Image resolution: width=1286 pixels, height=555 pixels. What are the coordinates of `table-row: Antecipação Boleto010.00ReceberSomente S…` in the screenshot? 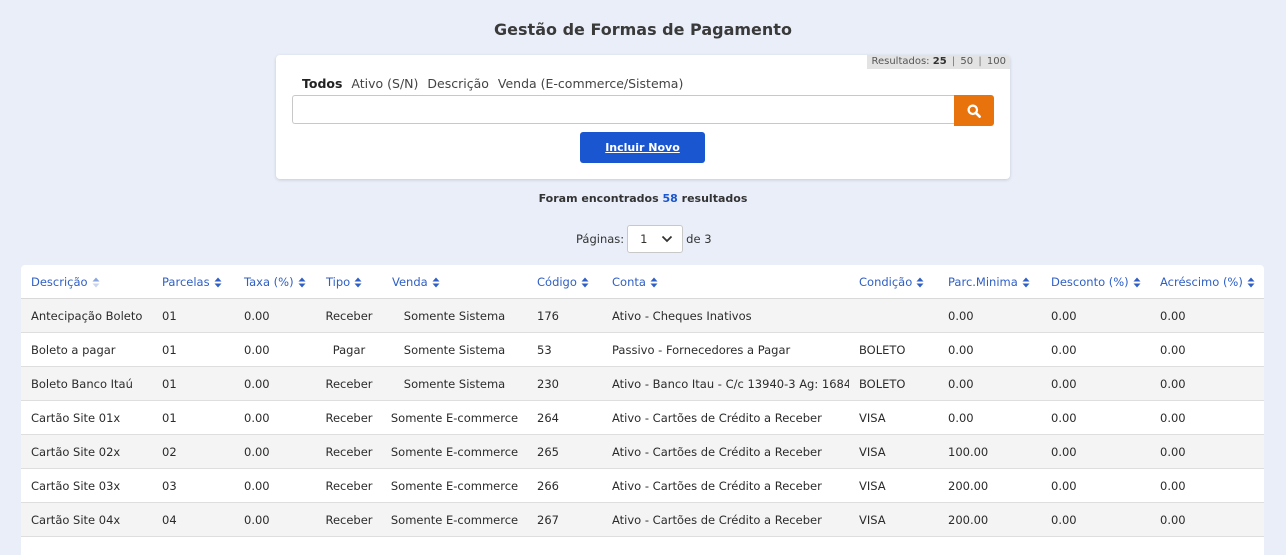 It's located at (642, 316).